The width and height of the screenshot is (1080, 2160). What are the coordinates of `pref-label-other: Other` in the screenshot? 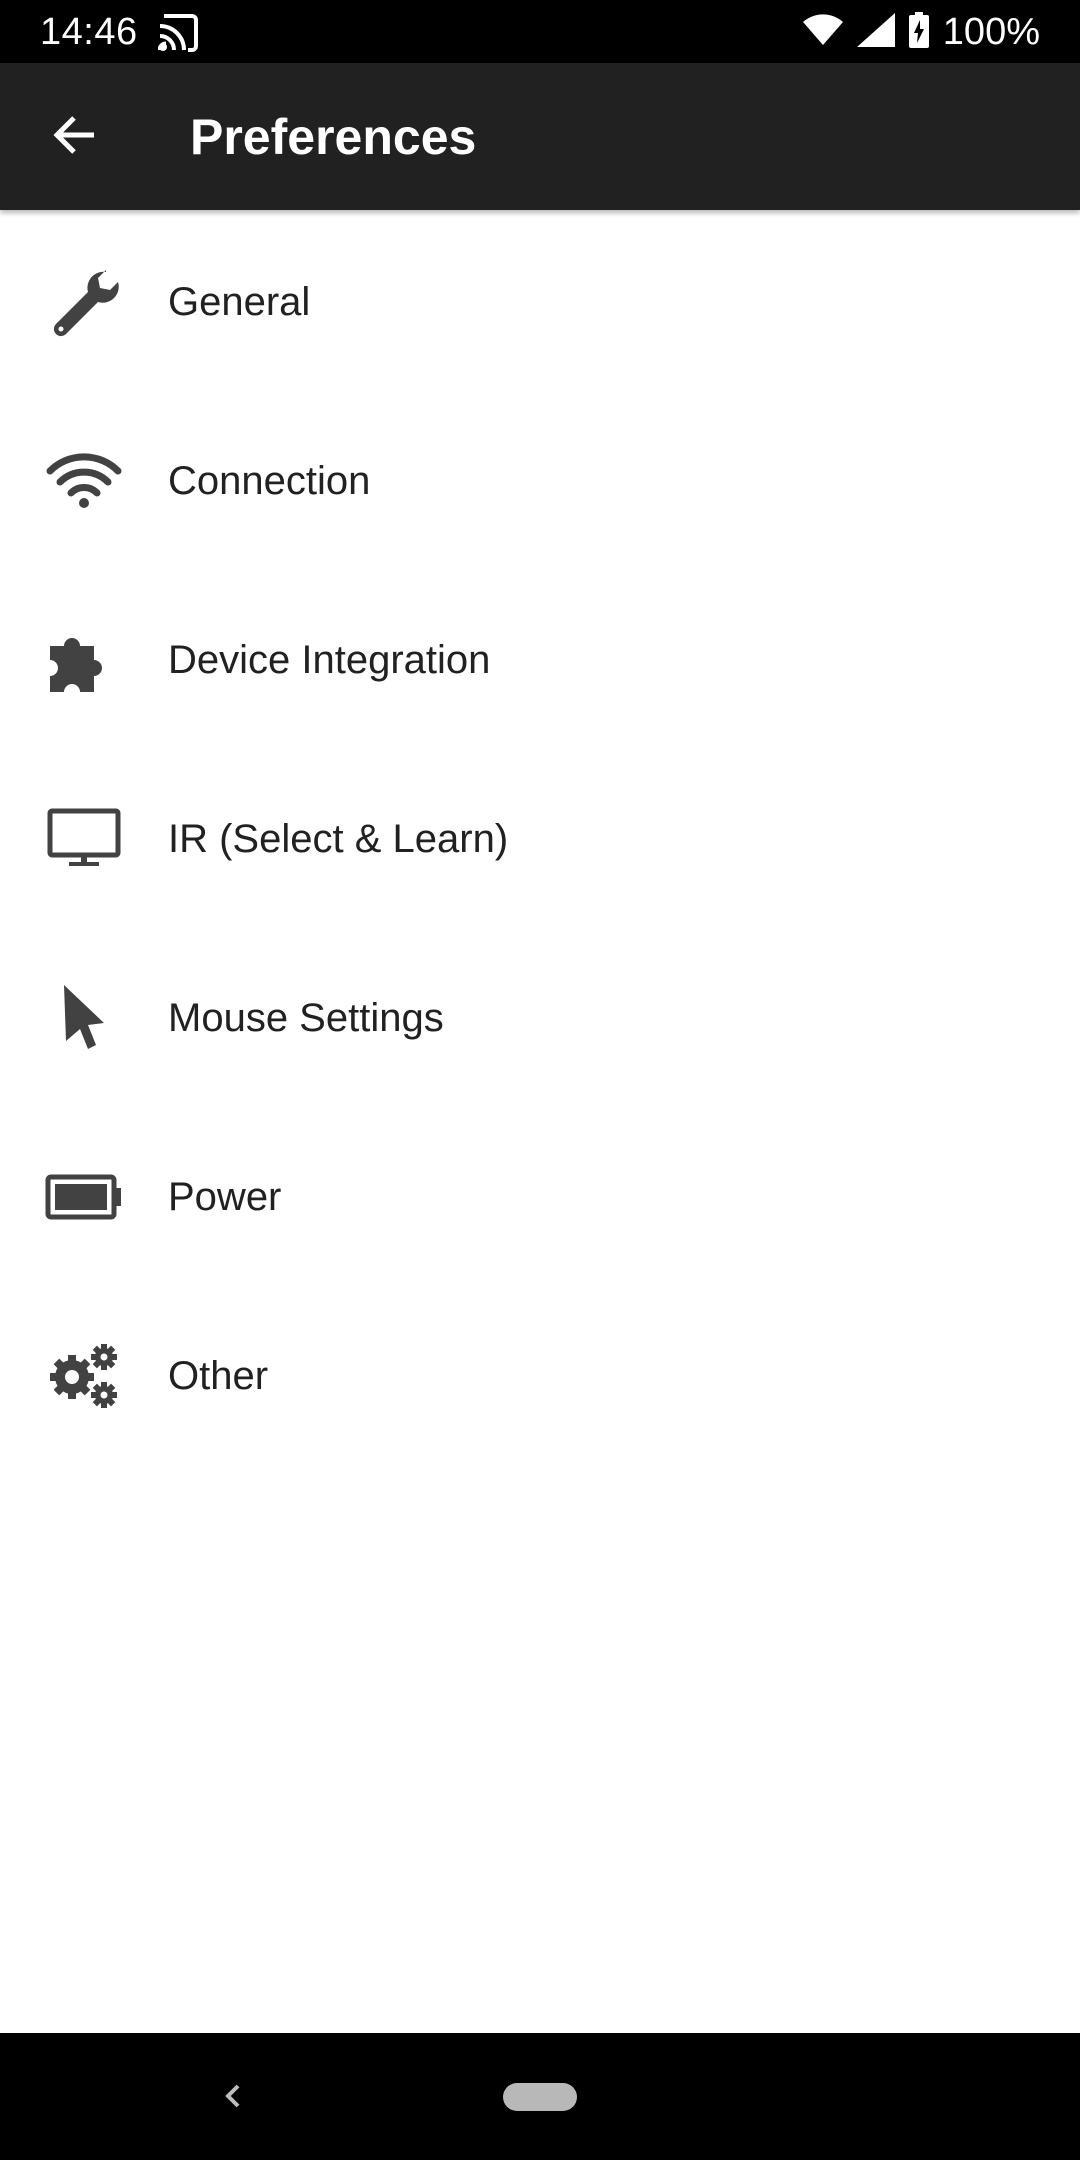 It's located at (218, 1375).